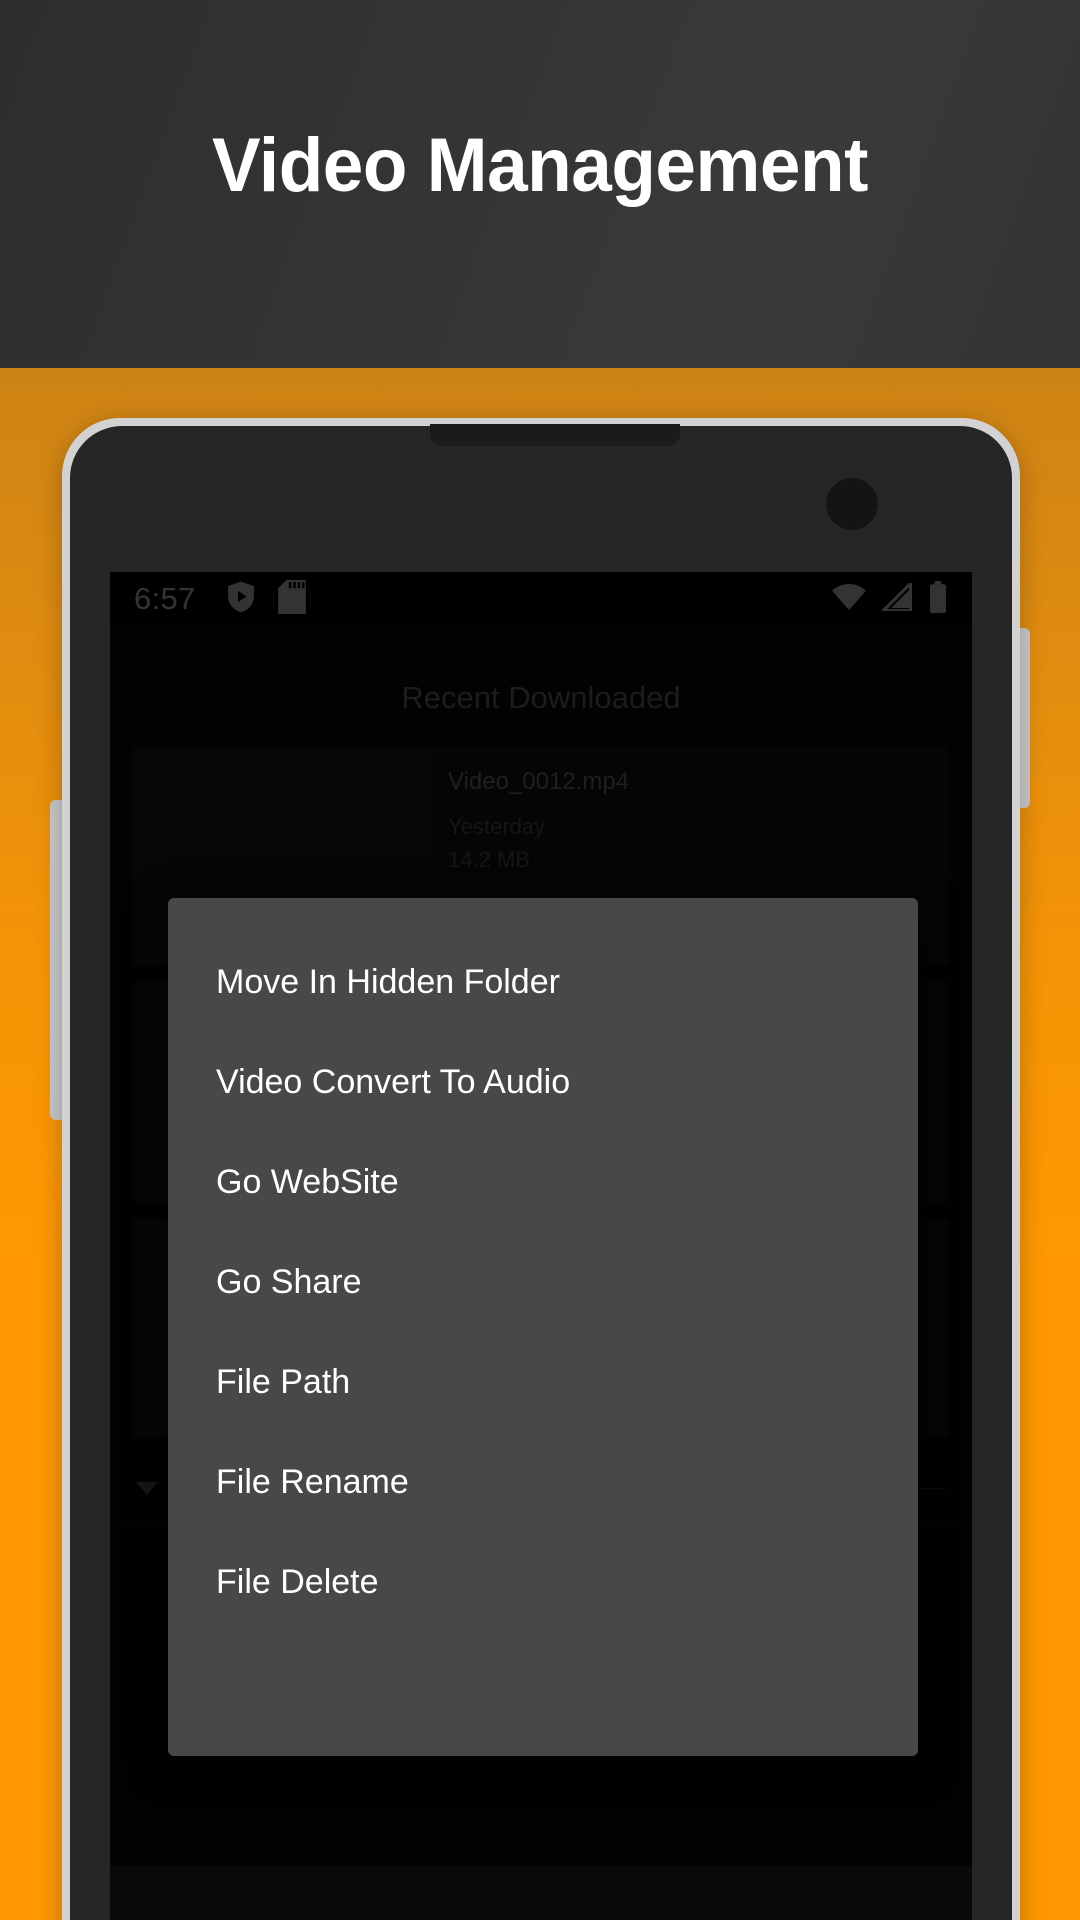  I want to click on menu-item-move-in-hidden-folder: Move In Hidden Folder, so click(543, 982).